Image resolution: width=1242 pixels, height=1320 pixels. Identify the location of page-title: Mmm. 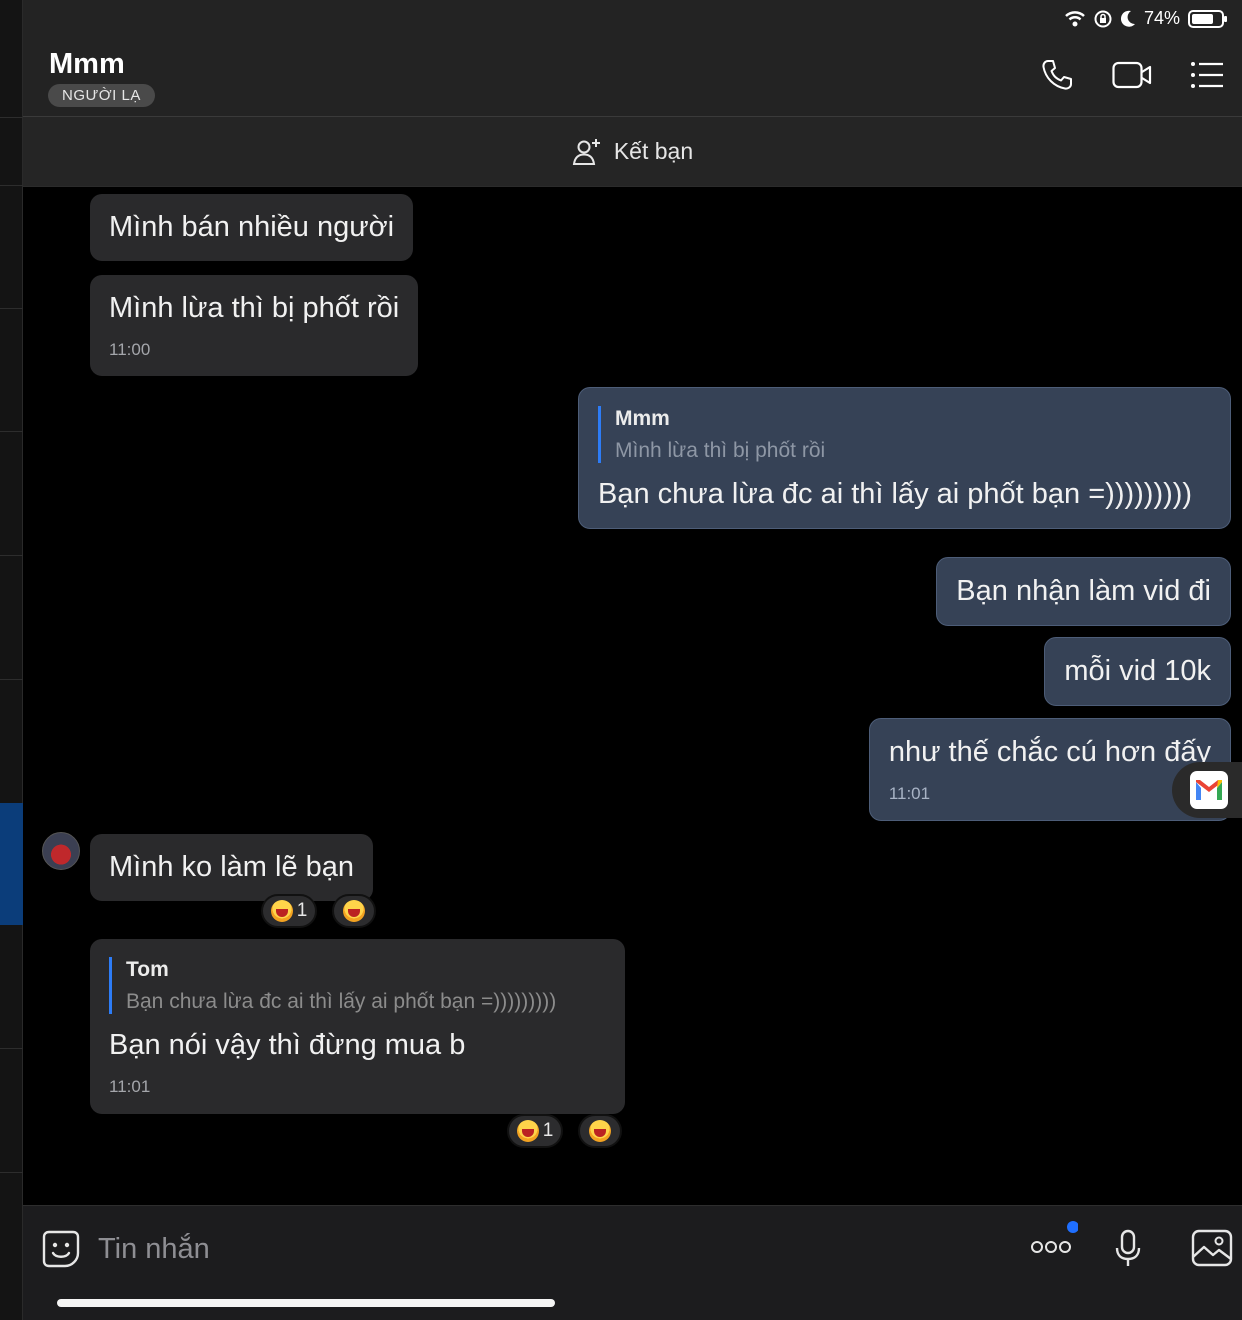
(87, 64).